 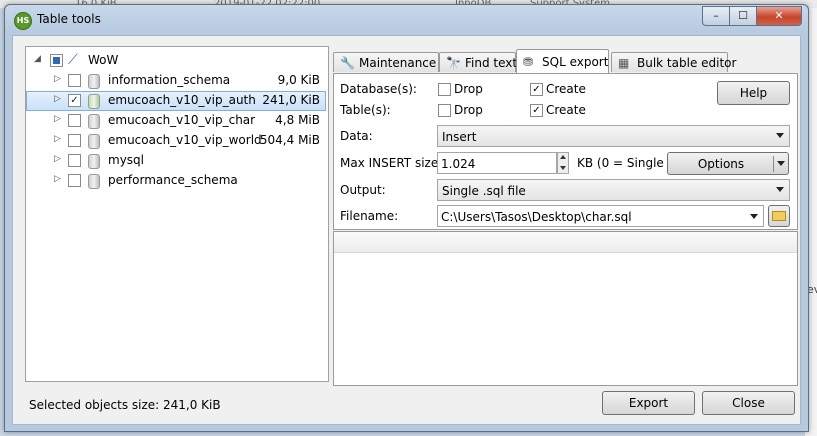 I want to click on filename-value: C:\Users\Tasos\Desktop\char.sql, so click(x=536, y=217).